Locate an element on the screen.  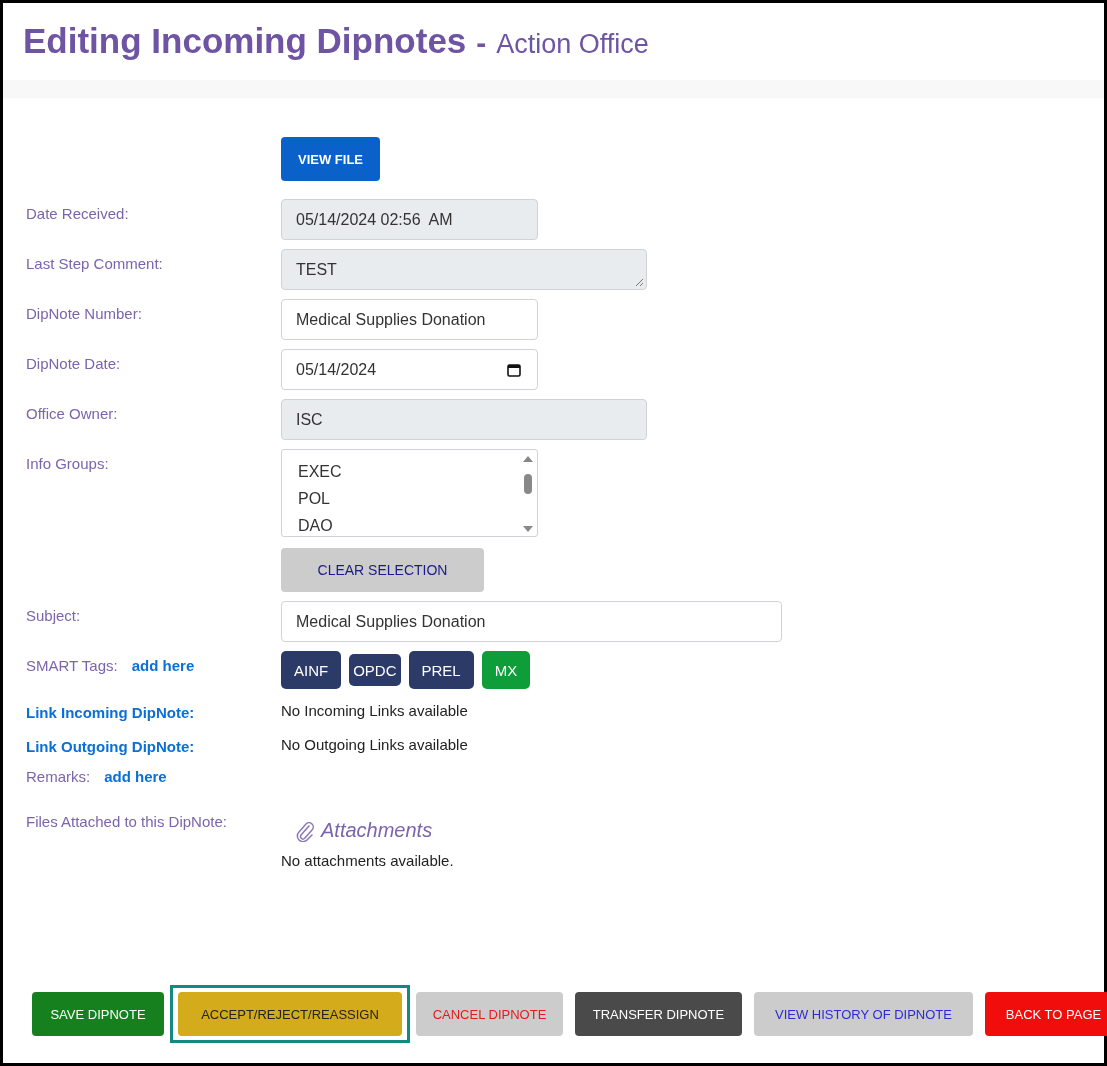
info-groups-listbox: EXEC POL DAO is located at coordinates (409, 493).